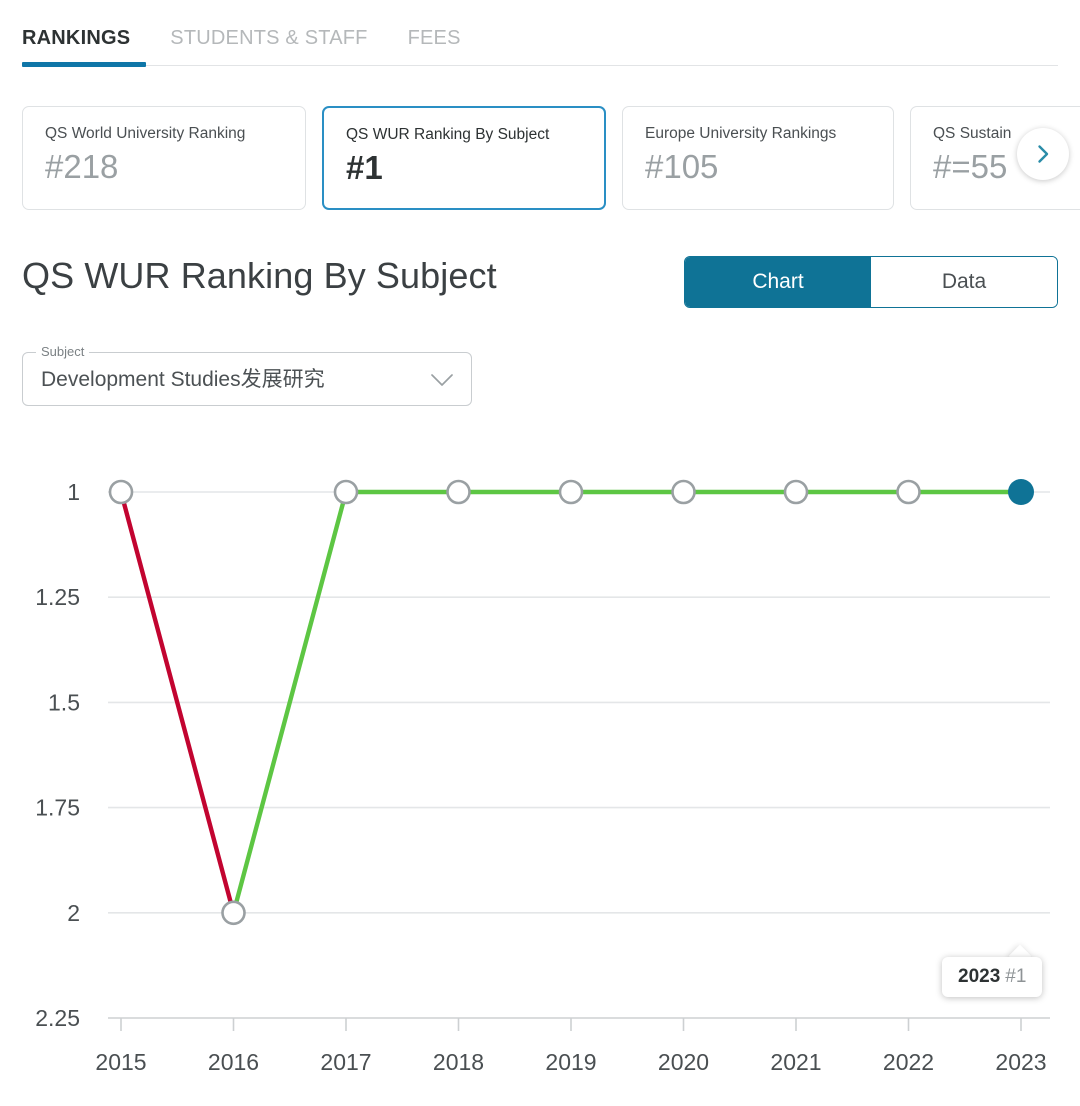 Image resolution: width=1080 pixels, height=1106 pixels. Describe the element at coordinates (82, 166) in the screenshot. I see `ranking-card-value: #218` at that location.